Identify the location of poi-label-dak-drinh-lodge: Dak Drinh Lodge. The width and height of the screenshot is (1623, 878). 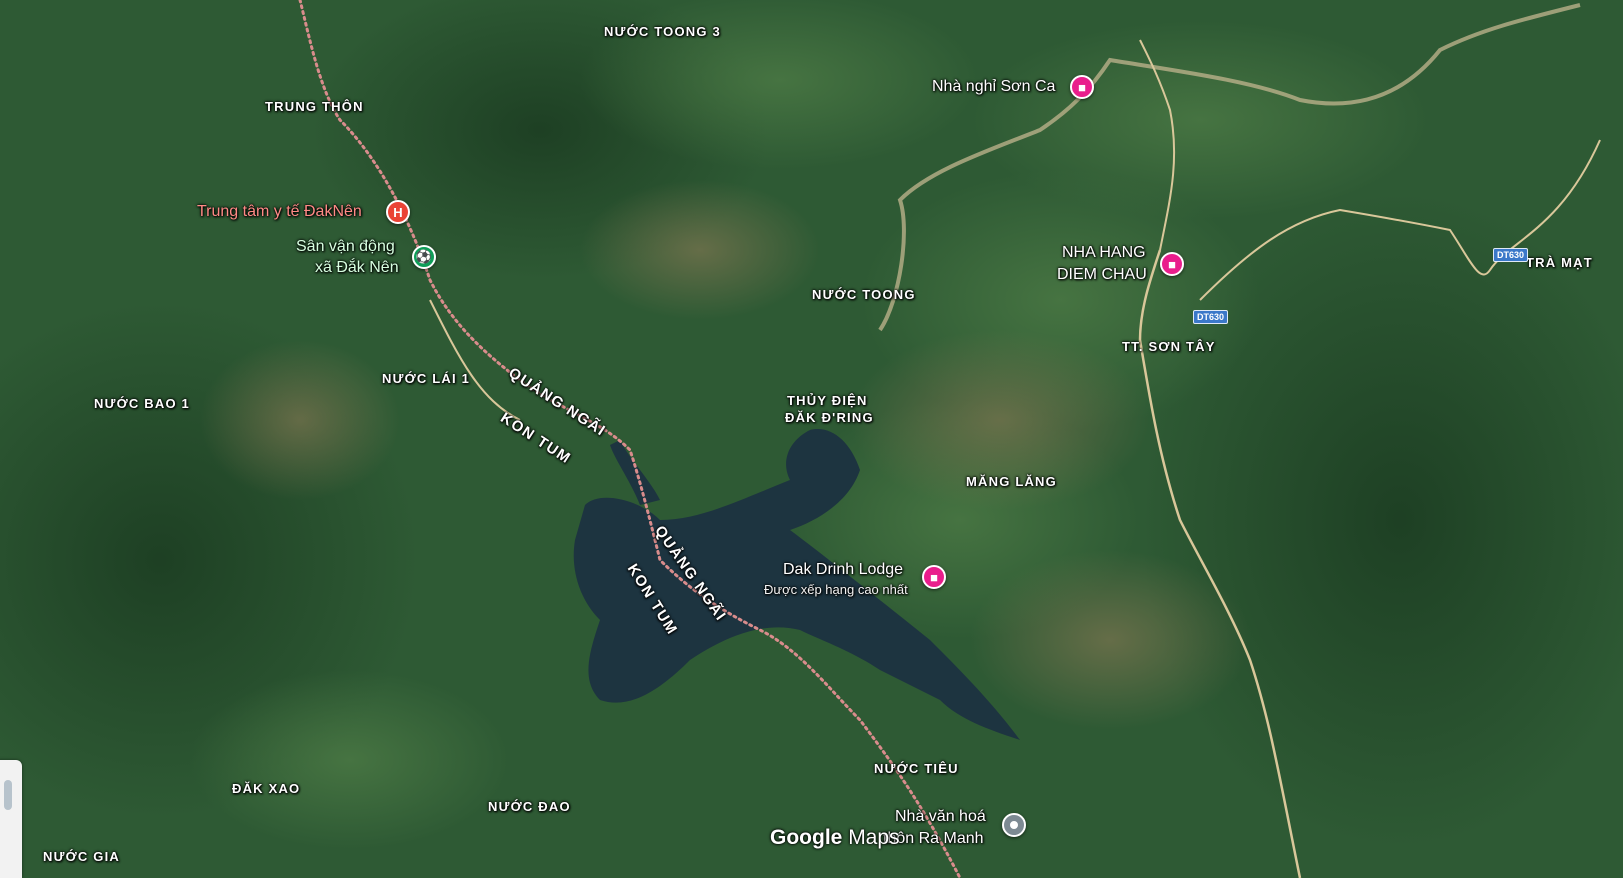
(843, 570).